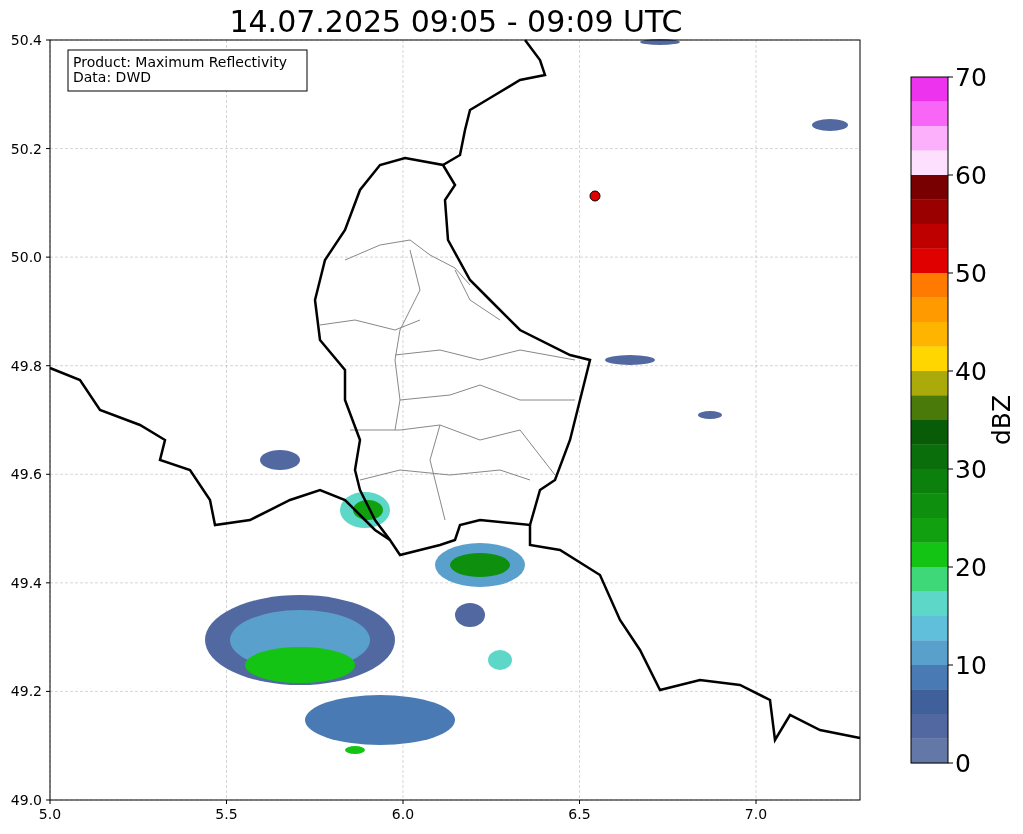 This screenshot has width=1023, height=834. What do you see at coordinates (1001, 420) in the screenshot?
I see `colorbar-label: dBZ` at bounding box center [1001, 420].